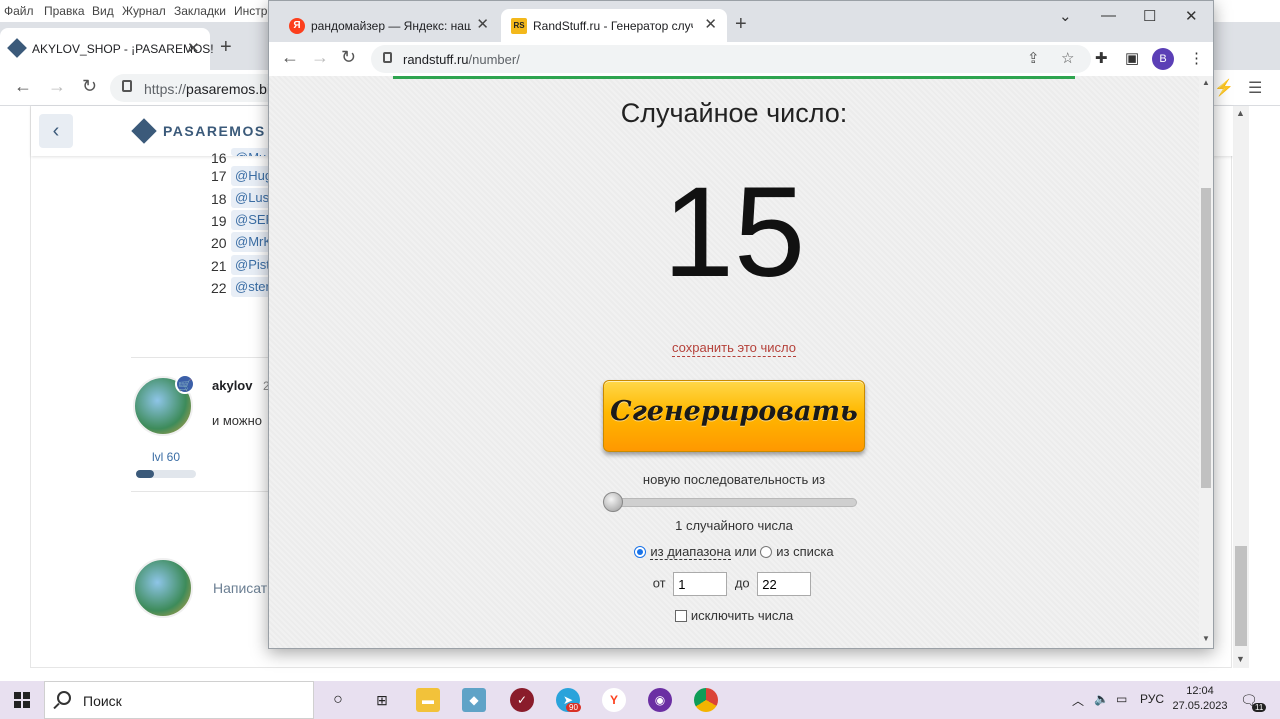 The image size is (1280, 719). Describe the element at coordinates (1132, 58) in the screenshot. I see `side-panel-icon: ▣` at that location.